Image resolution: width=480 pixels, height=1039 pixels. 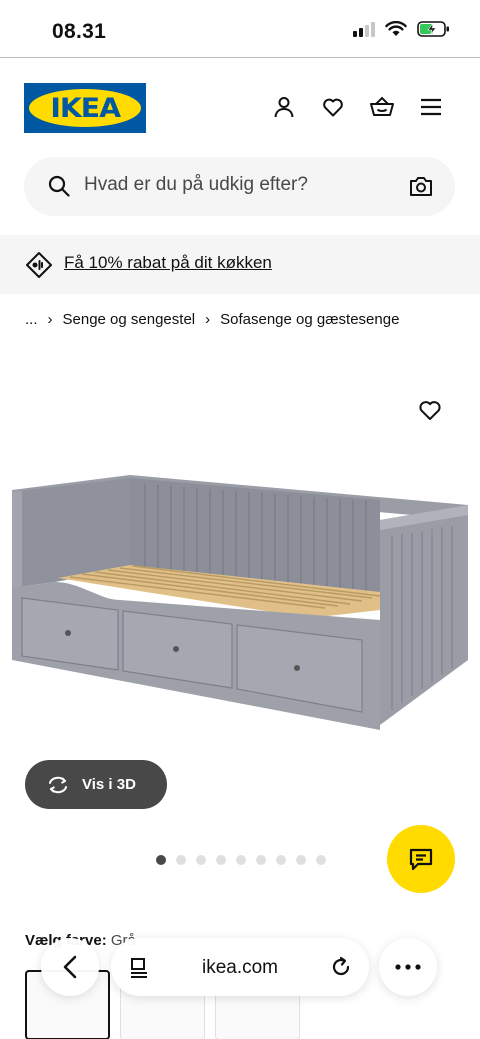 What do you see at coordinates (284, 107) in the screenshot?
I see `user-icon` at bounding box center [284, 107].